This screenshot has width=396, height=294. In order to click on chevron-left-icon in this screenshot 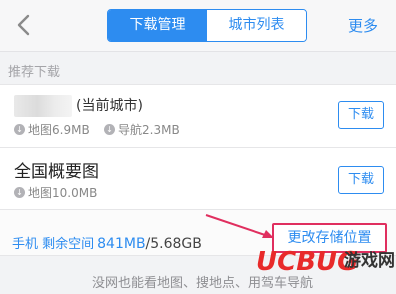, I will do `click(28, 25)`.